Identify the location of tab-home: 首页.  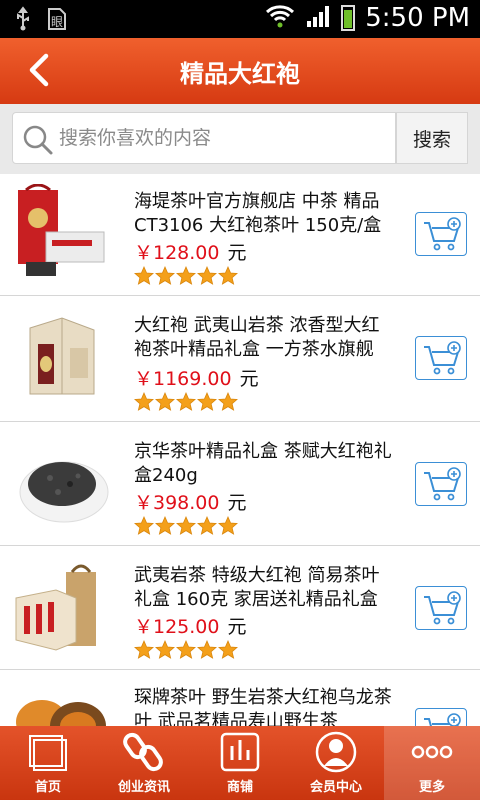
(48, 763).